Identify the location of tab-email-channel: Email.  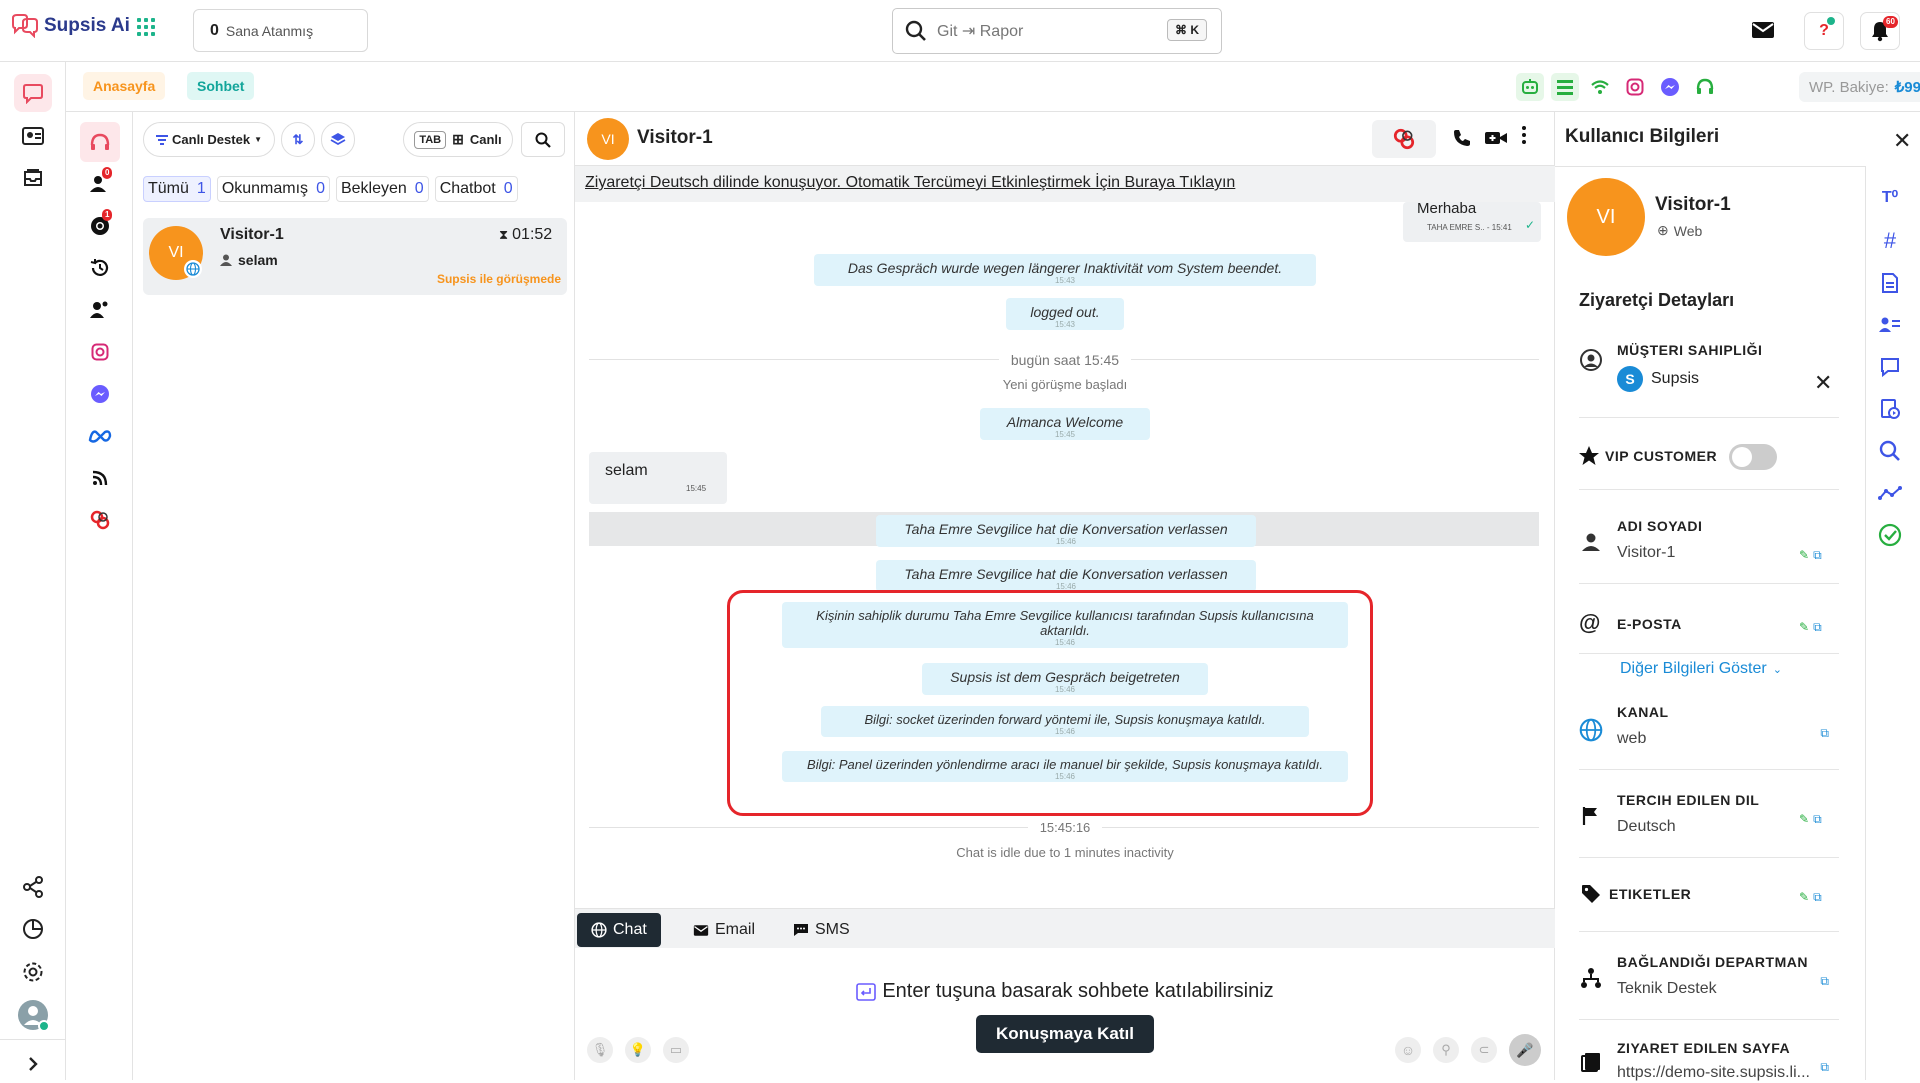
(724, 930).